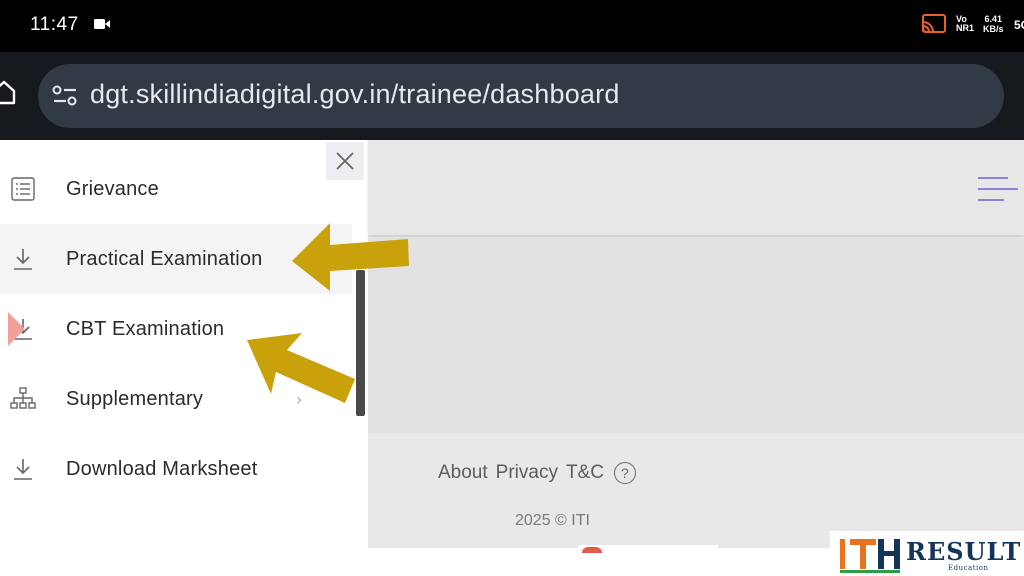 This screenshot has height=576, width=1024. I want to click on site-settings-icon, so click(65, 96).